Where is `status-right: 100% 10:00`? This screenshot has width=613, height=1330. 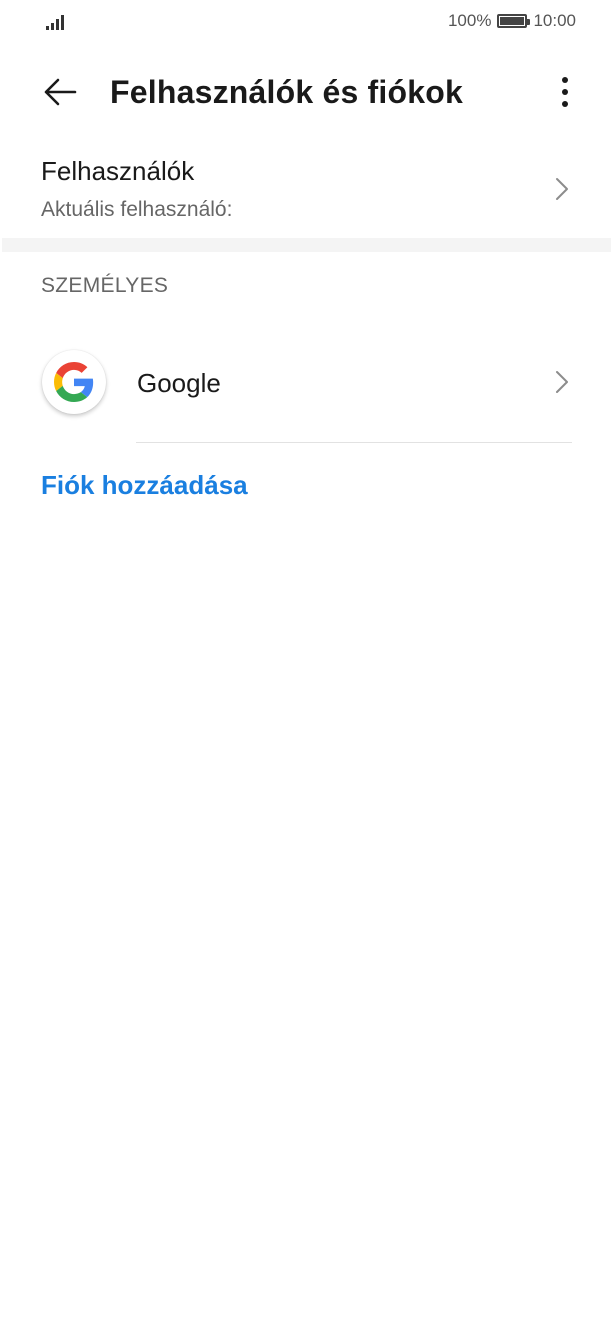 status-right: 100% 10:00 is located at coordinates (512, 21).